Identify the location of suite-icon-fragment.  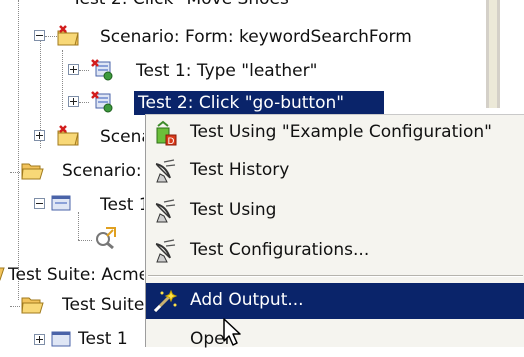
(2, 274).